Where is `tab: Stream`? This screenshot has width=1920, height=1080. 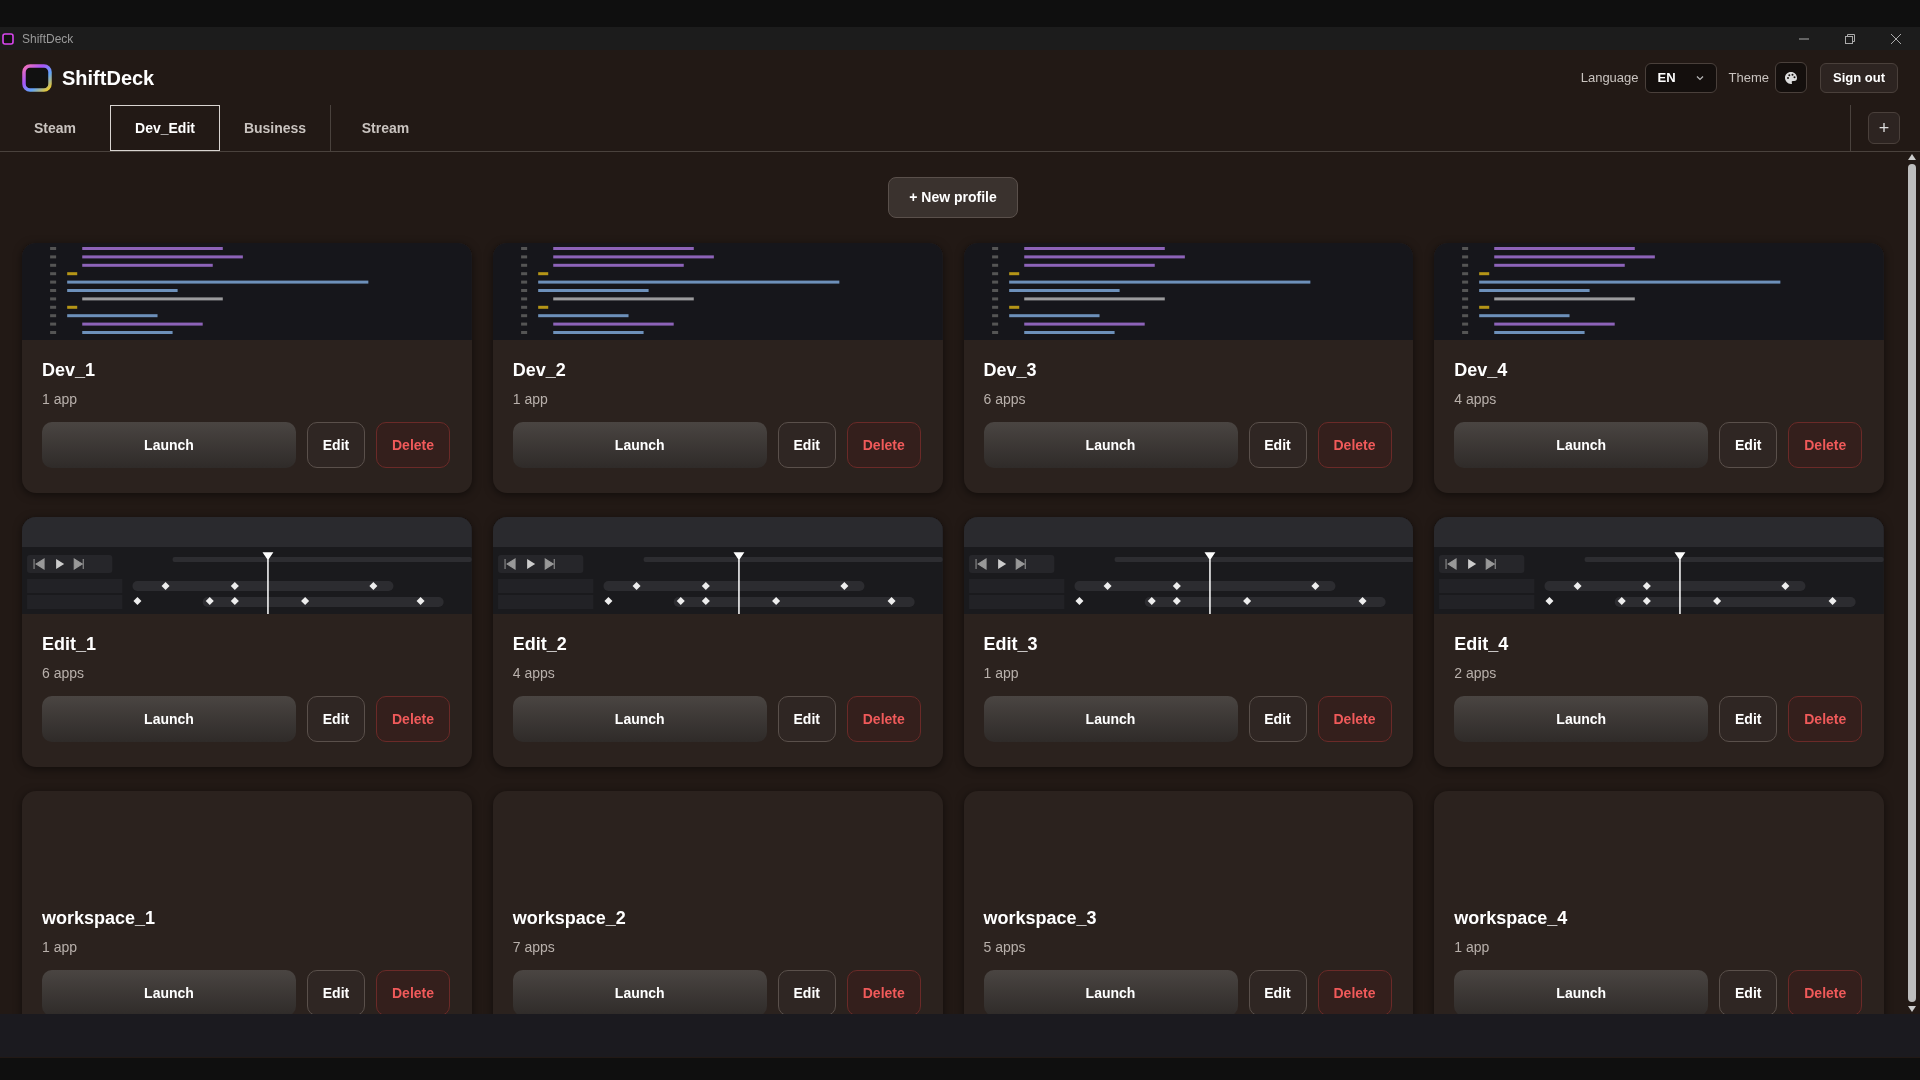 tab: Stream is located at coordinates (385, 128).